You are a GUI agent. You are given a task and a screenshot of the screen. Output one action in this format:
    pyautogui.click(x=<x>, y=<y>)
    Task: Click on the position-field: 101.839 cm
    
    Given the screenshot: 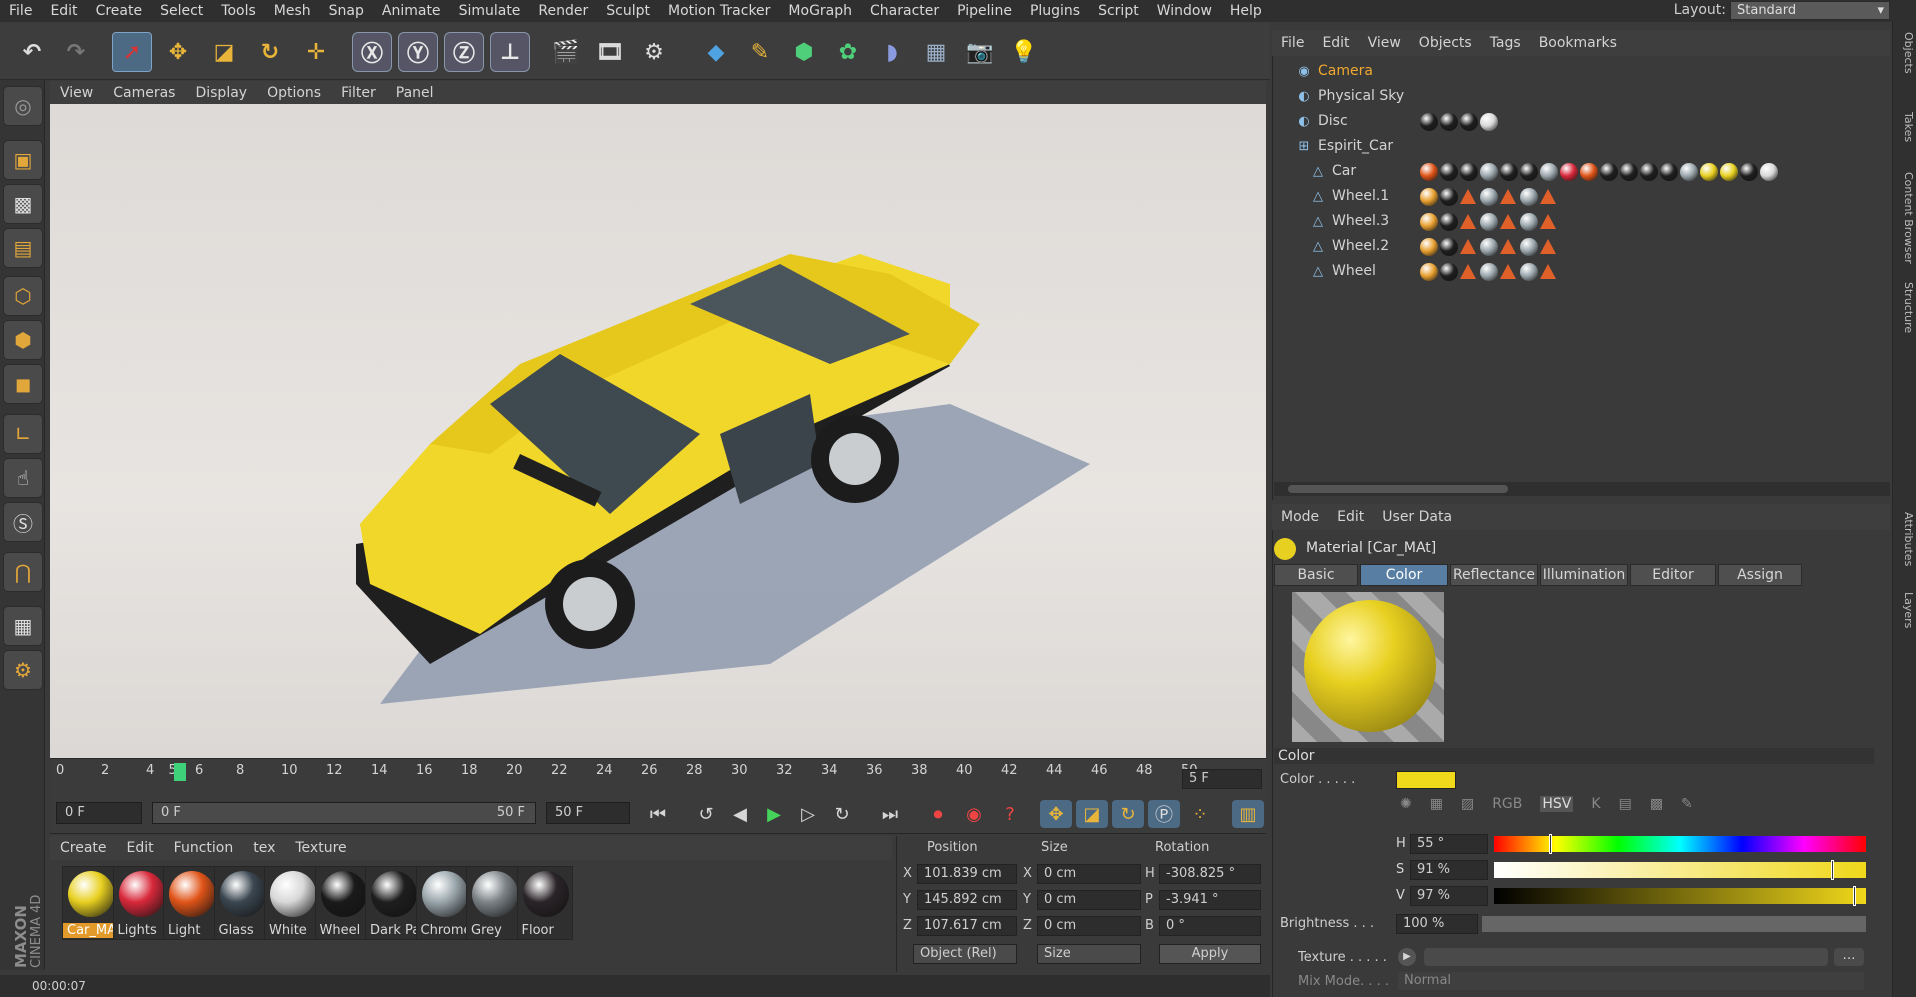 What is the action you would take?
    pyautogui.click(x=967, y=874)
    